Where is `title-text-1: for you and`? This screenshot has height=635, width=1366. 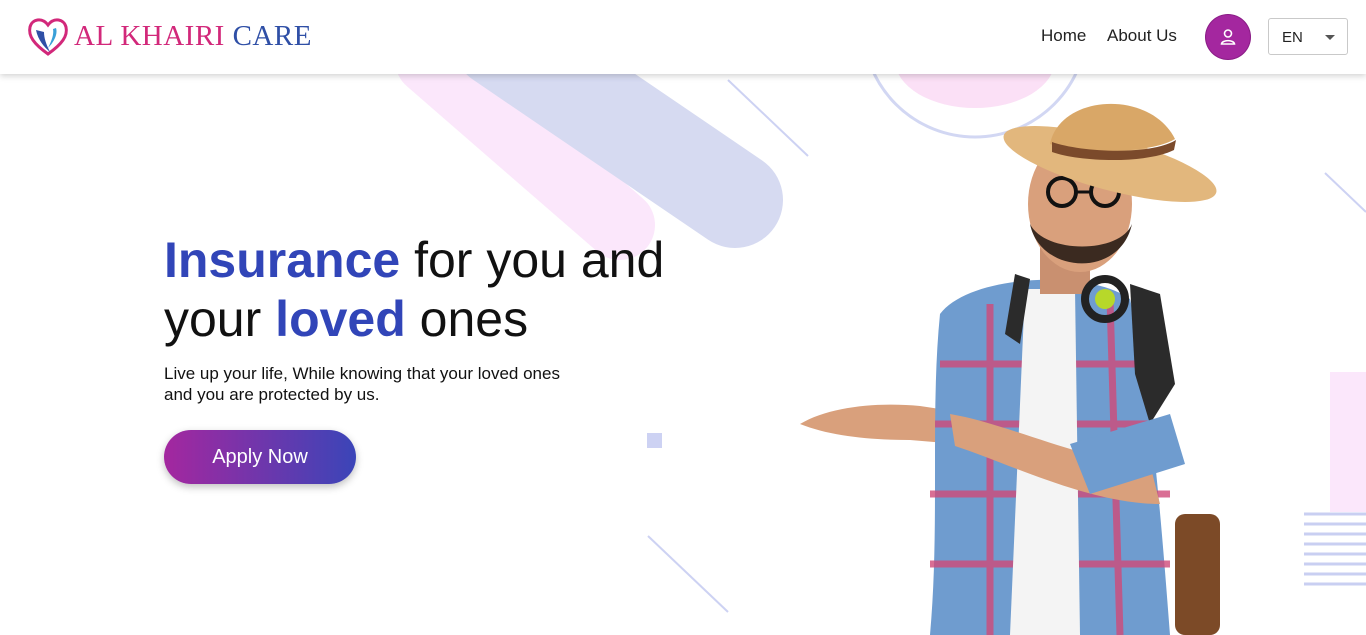 title-text-1: for you and is located at coordinates (532, 260).